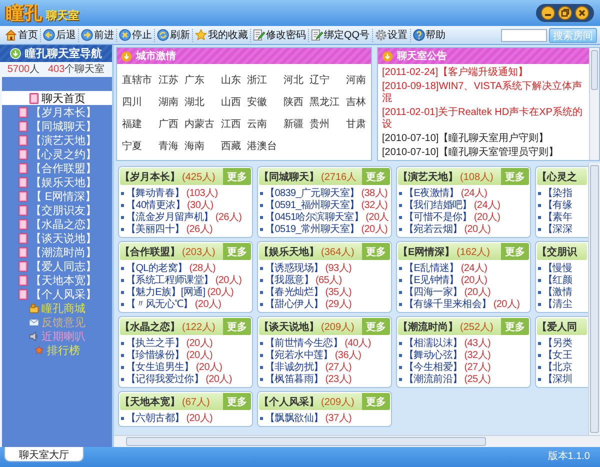 The height and width of the screenshot is (467, 600). I want to click on city-link: 湖南, so click(168, 102).